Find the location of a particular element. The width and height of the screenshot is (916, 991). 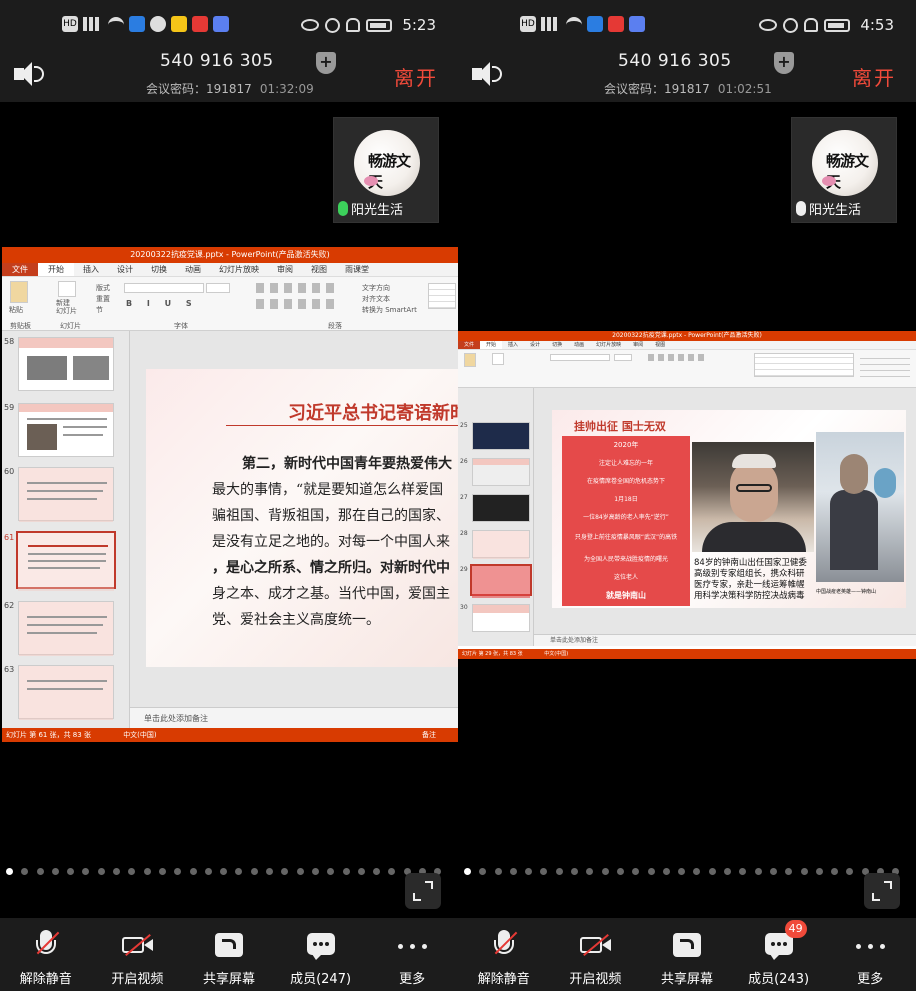

members-button: 成员(247) is located at coordinates (321, 954).